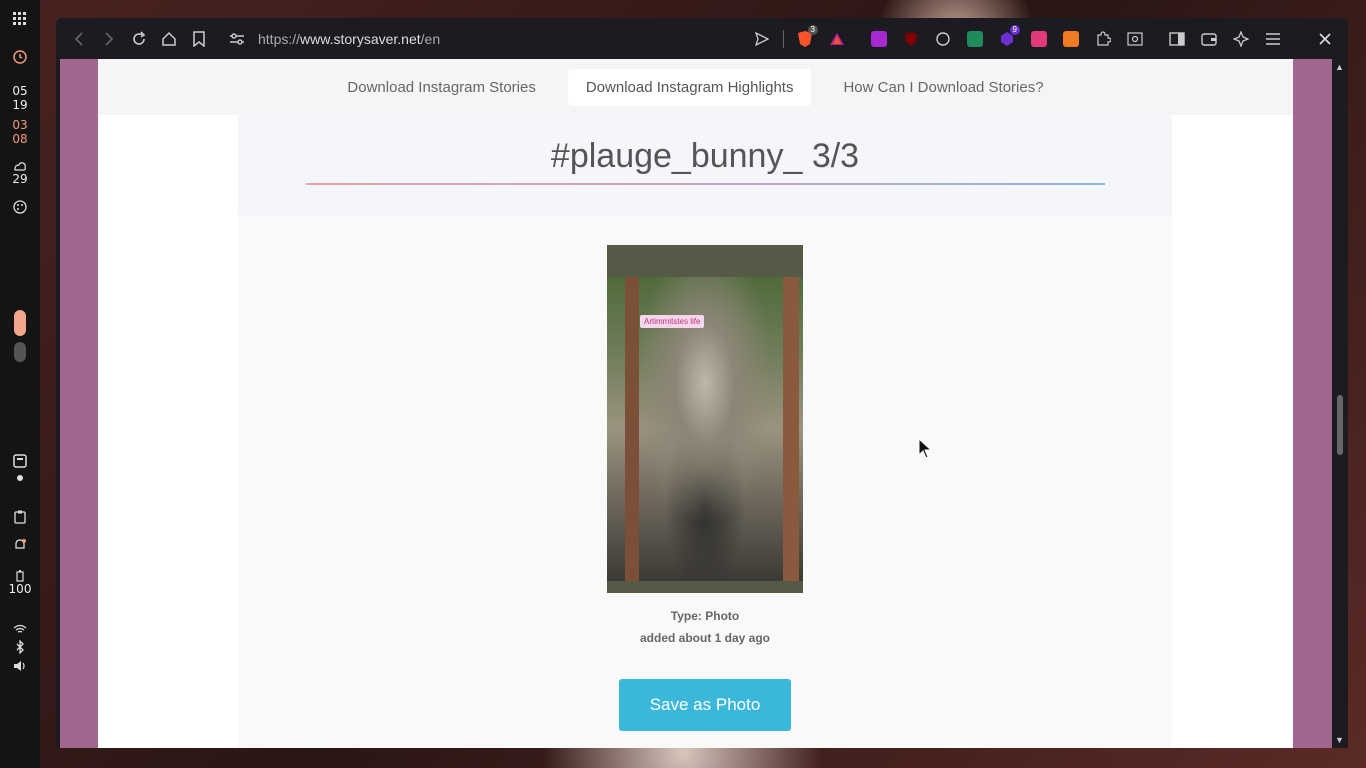 This screenshot has height=768, width=1366. What do you see at coordinates (1273, 39) in the screenshot?
I see `menu-icon` at bounding box center [1273, 39].